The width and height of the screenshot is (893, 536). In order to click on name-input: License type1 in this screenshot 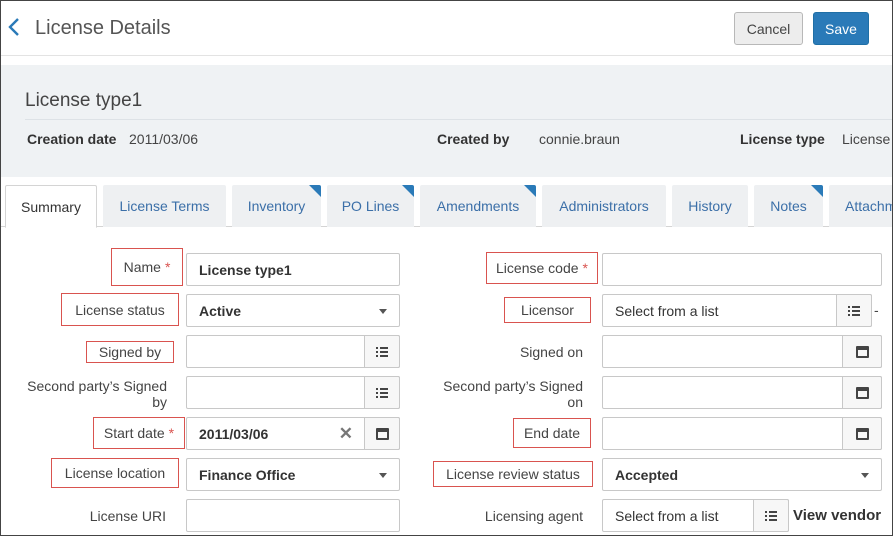, I will do `click(293, 269)`.